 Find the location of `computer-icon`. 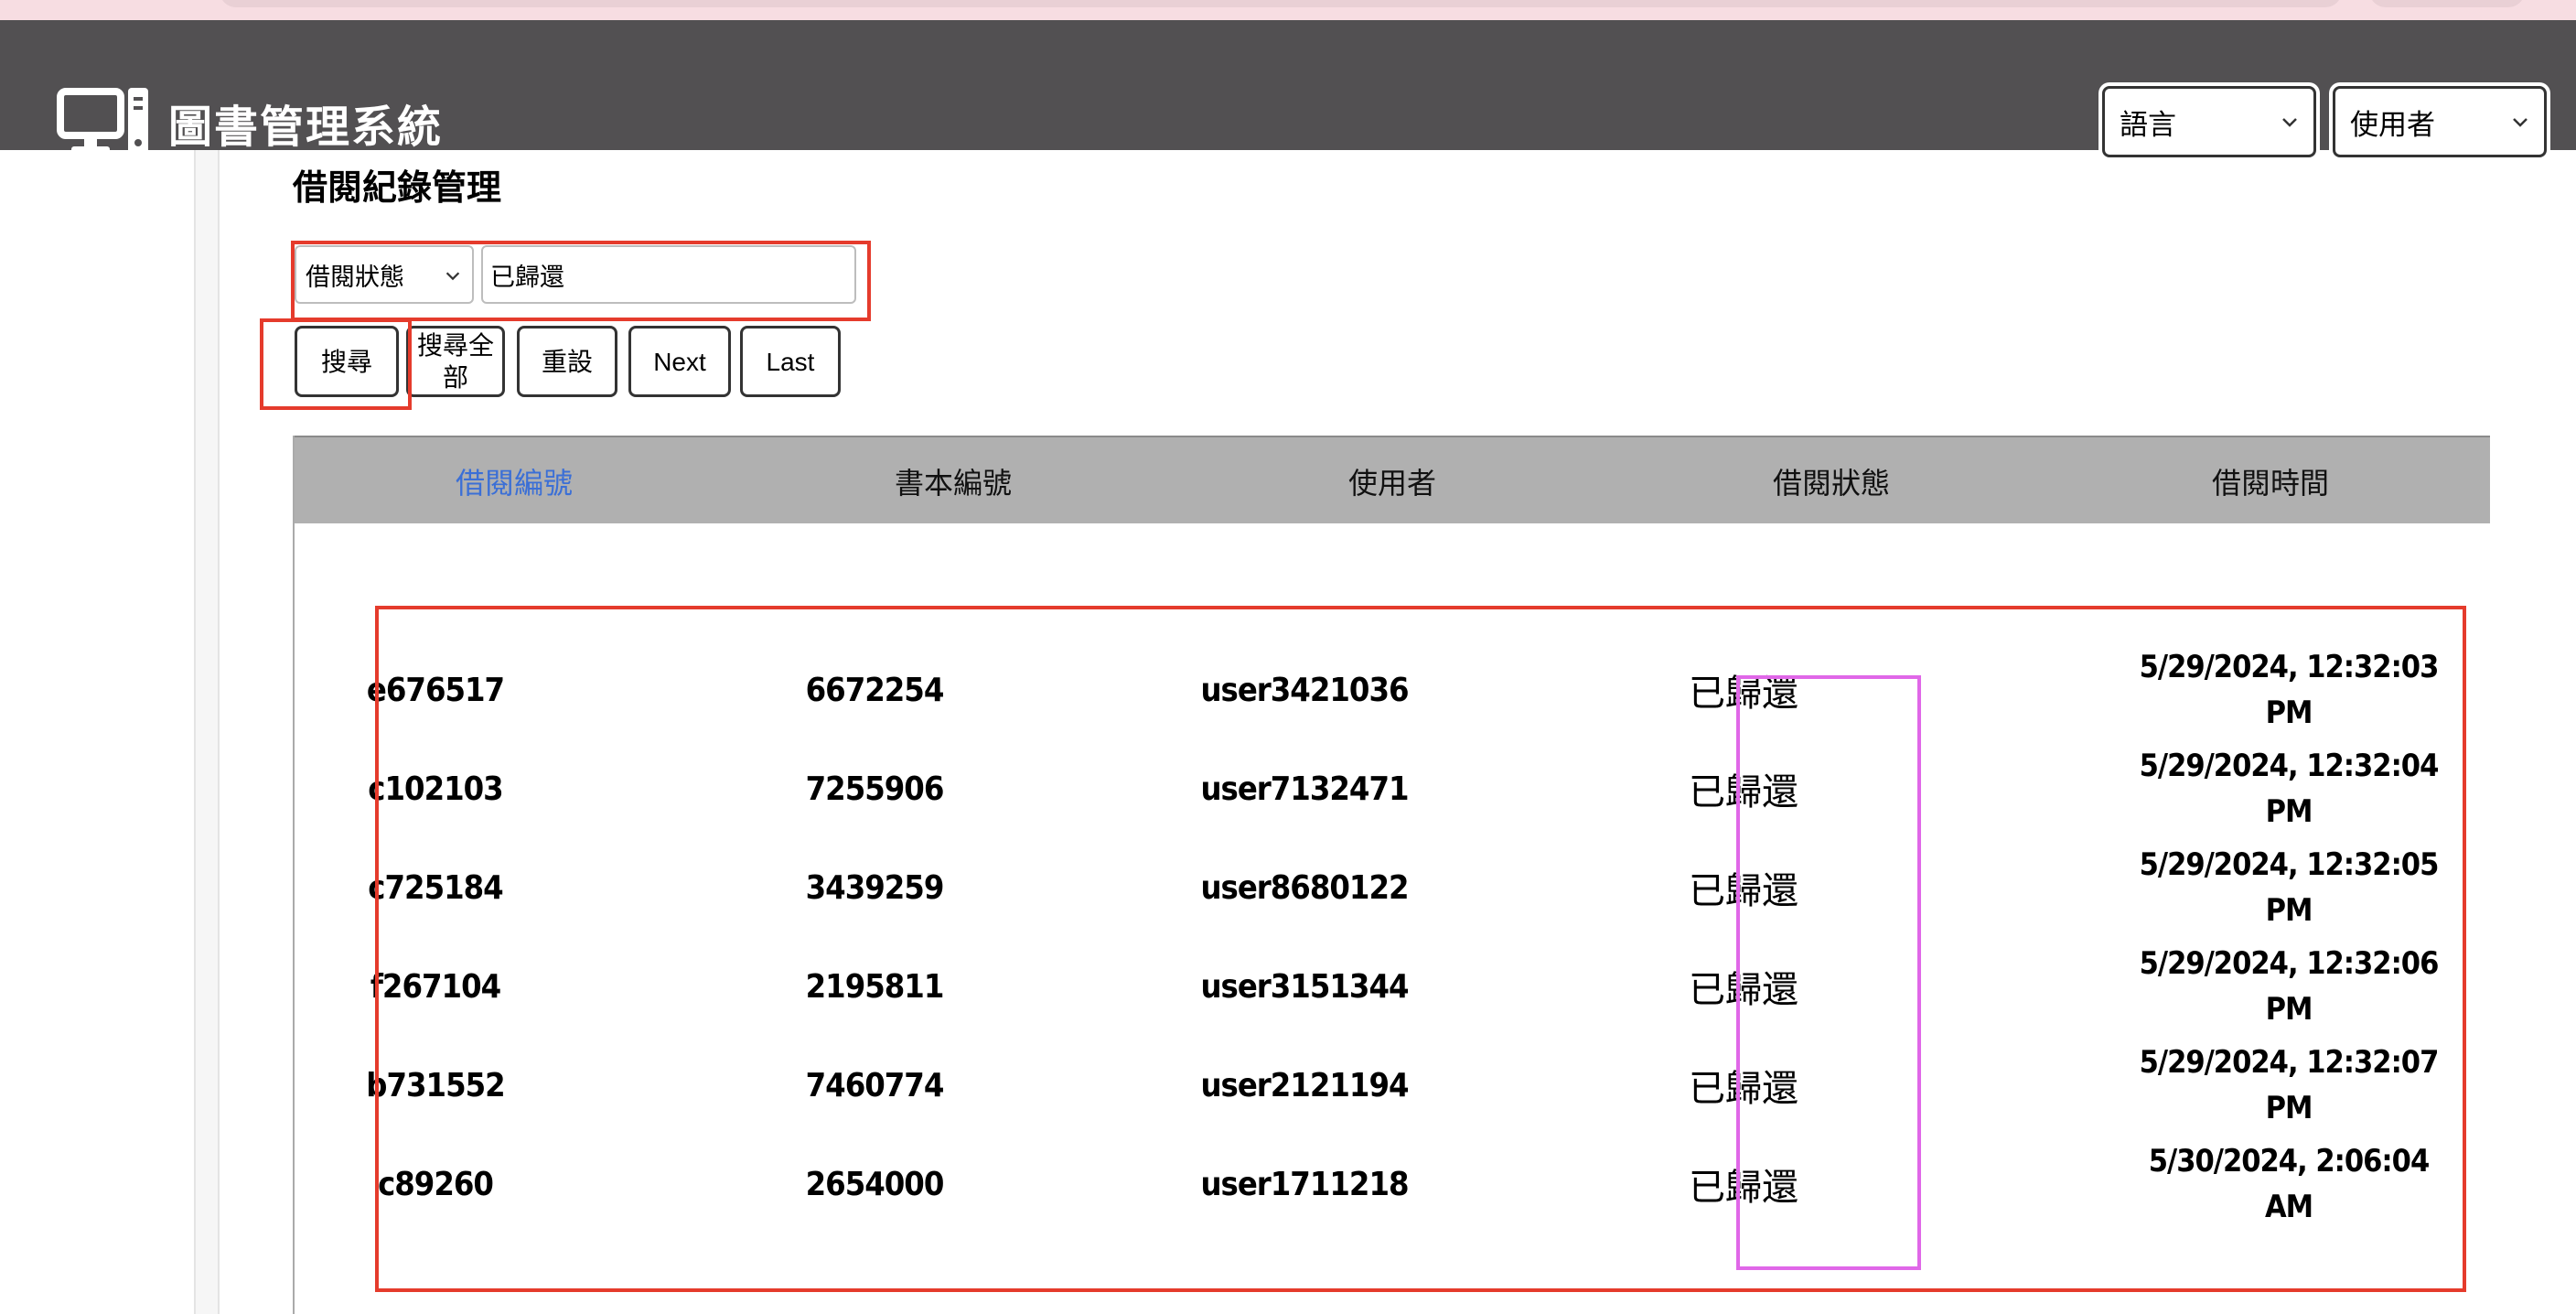

computer-icon is located at coordinates (103, 123).